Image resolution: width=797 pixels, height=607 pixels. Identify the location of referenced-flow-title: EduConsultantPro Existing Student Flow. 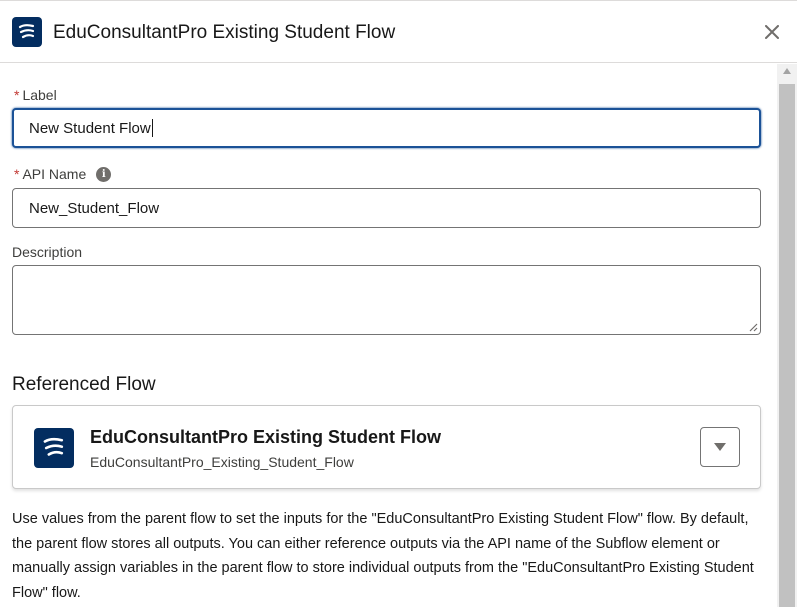
(265, 437).